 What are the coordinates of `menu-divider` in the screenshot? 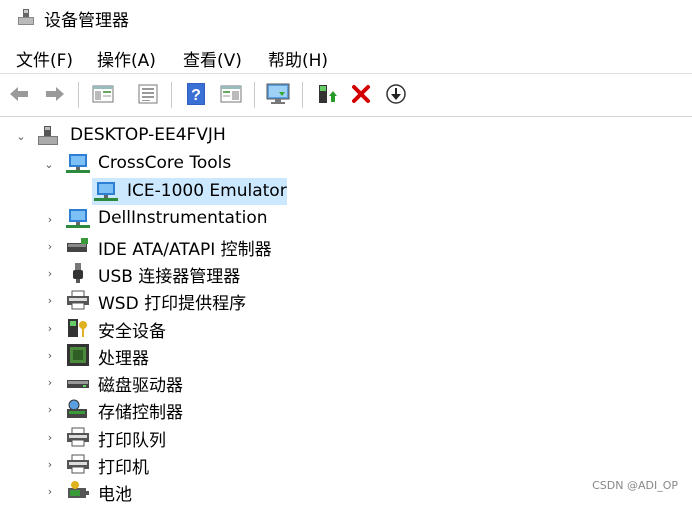 It's located at (346, 73).